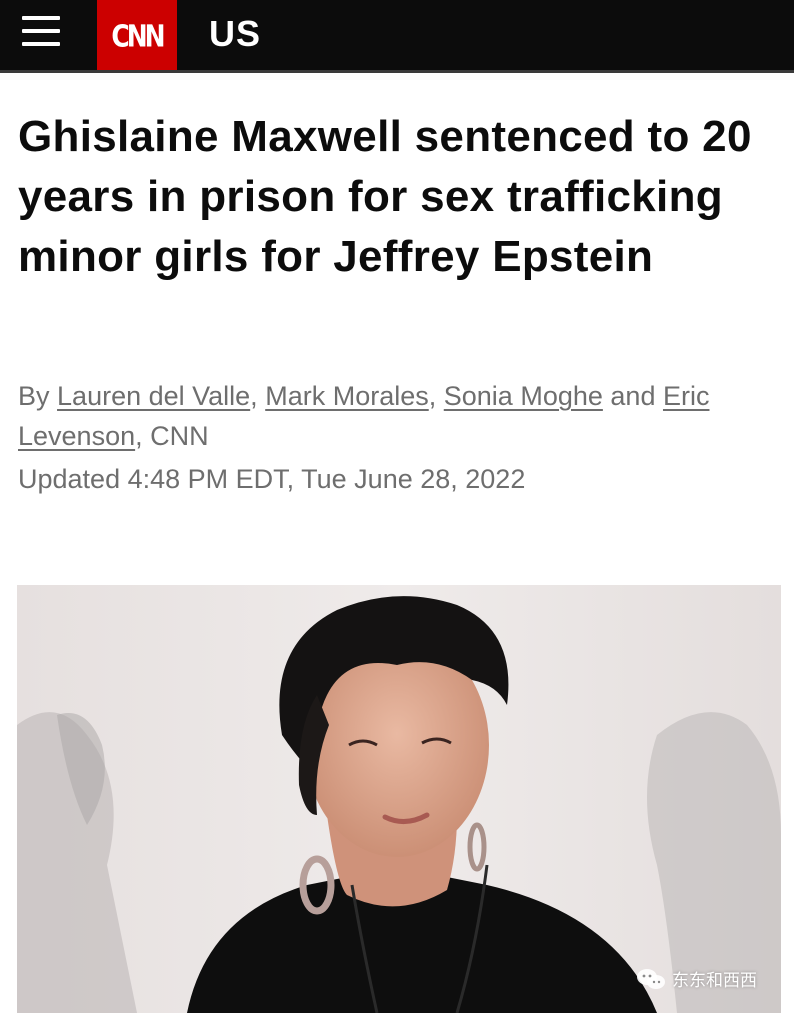  Describe the element at coordinates (523, 396) in the screenshot. I see `author-link-sonia-moghe: Sonia Moghe` at that location.